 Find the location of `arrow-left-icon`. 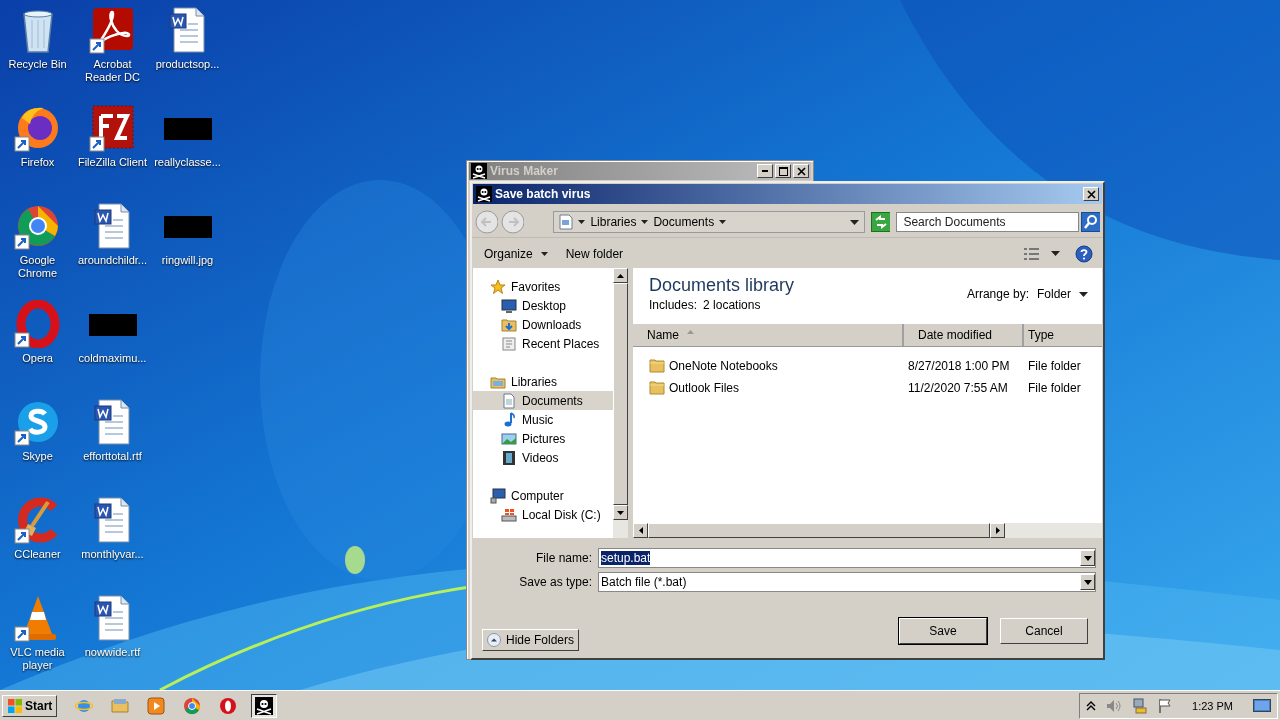

arrow-left-icon is located at coordinates (640, 530).